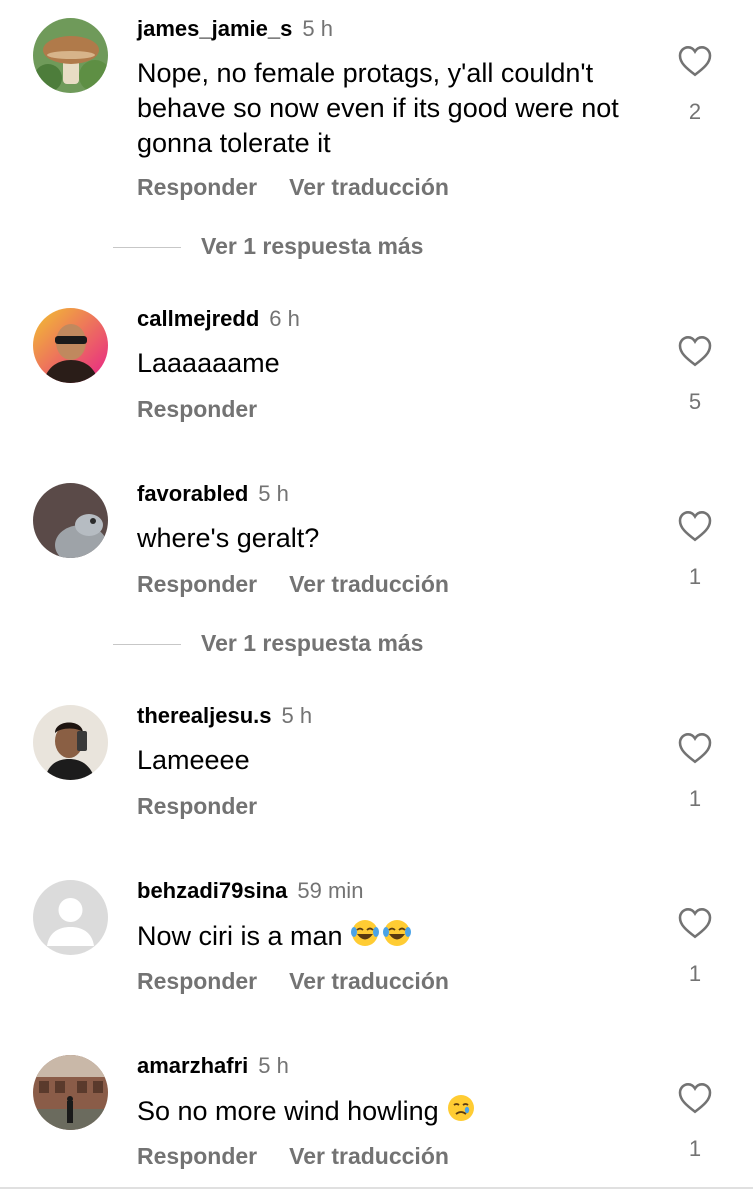  I want to click on username: james_jamie_s, so click(214, 28).